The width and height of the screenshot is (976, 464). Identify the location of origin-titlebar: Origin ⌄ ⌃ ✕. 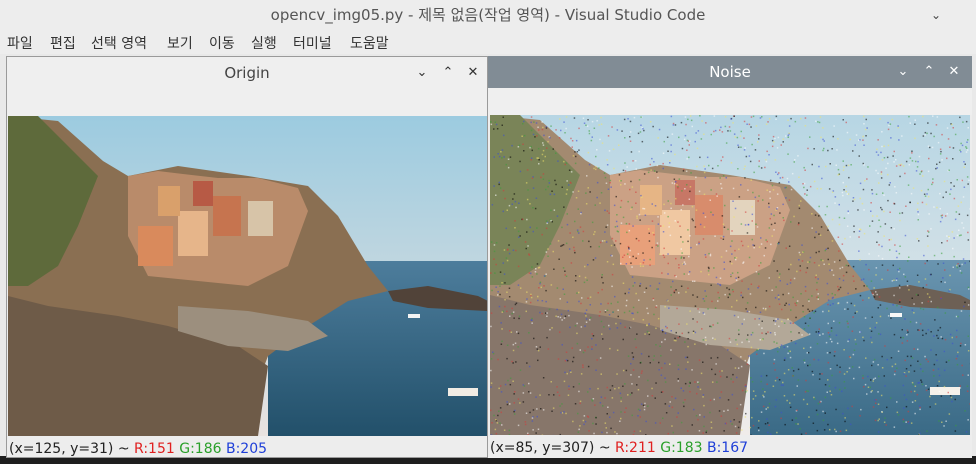
(247, 73).